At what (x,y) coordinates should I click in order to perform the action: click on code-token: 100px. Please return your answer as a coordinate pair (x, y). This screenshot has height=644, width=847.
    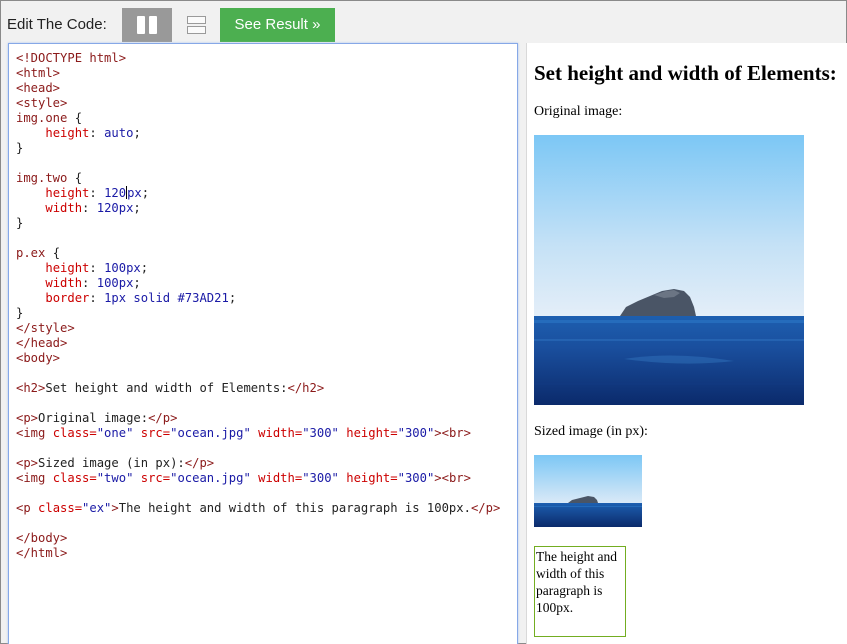
    Looking at the image, I should click on (115, 283).